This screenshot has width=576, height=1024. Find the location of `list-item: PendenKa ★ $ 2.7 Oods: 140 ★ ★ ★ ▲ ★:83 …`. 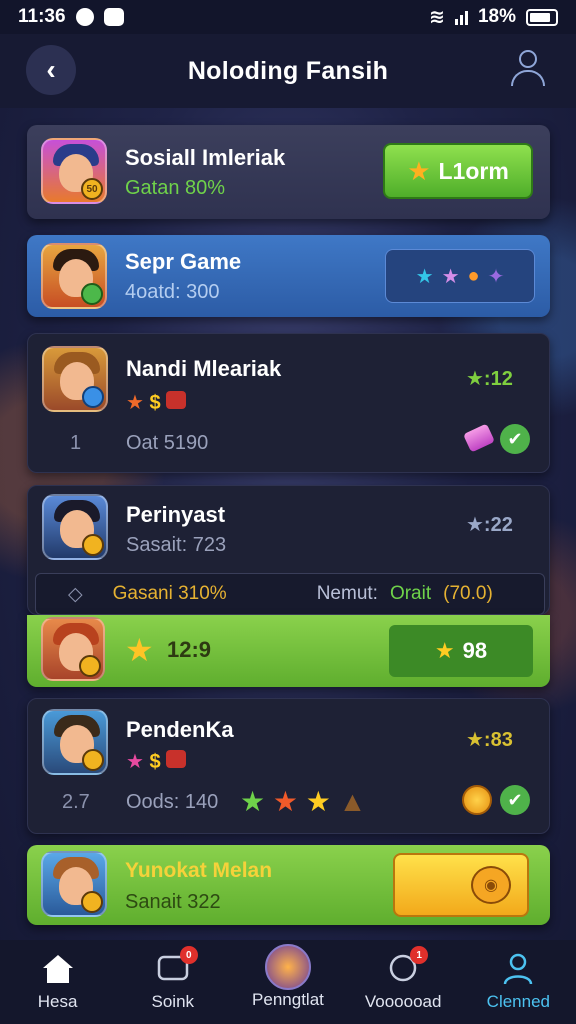

list-item: PendenKa ★ $ 2.7 Oods: 140 ★ ★ ★ ▲ ★:83 … is located at coordinates (288, 766).